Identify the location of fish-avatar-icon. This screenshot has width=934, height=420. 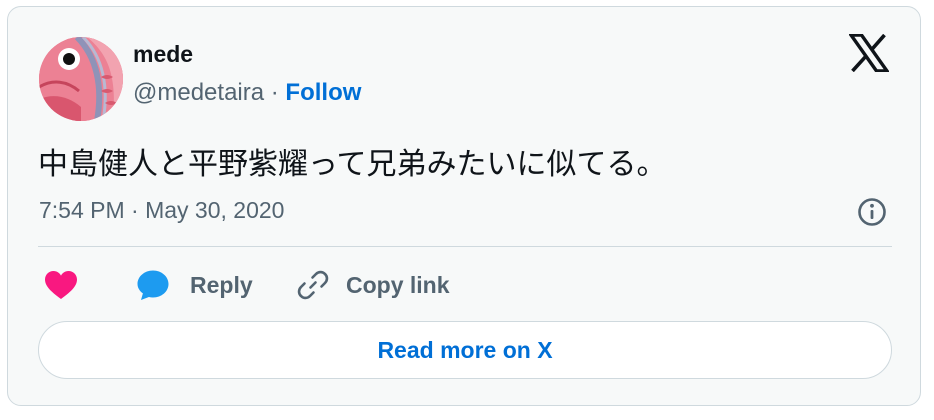
(81, 79).